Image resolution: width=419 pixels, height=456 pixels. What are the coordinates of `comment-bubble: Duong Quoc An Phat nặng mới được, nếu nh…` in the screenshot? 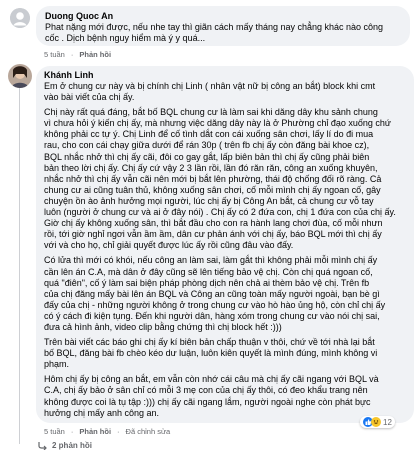 It's located at (223, 26).